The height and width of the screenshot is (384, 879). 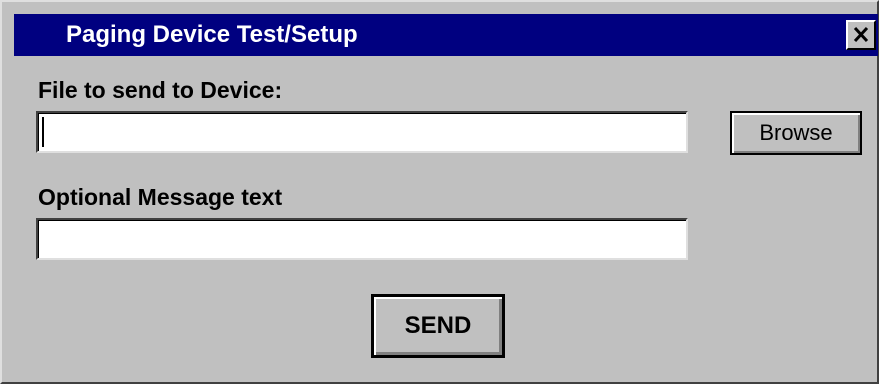 What do you see at coordinates (438, 326) in the screenshot?
I see `send-button: SEND` at bounding box center [438, 326].